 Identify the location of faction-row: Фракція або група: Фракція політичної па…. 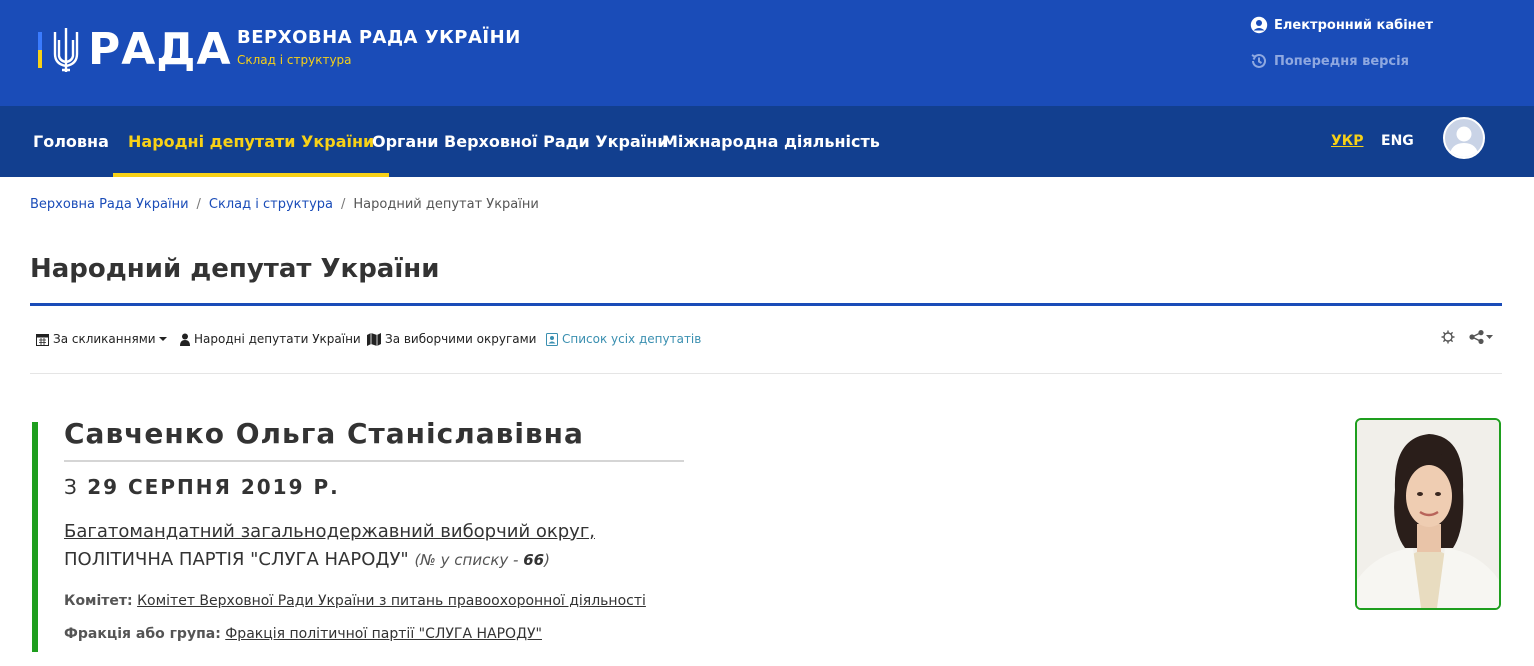
(303, 634).